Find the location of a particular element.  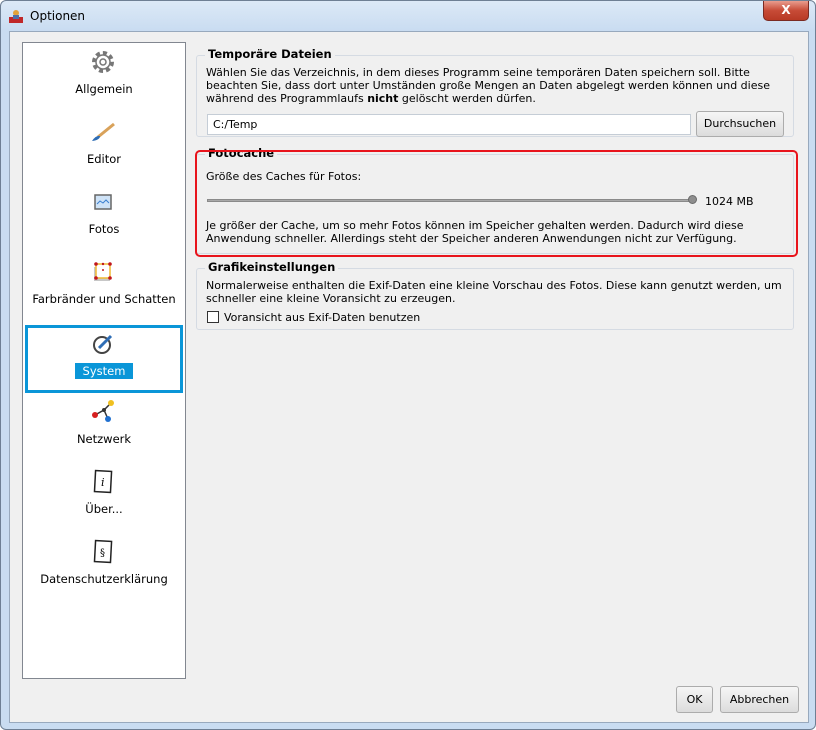

sidebar-item-label: Editor is located at coordinates (104, 159).